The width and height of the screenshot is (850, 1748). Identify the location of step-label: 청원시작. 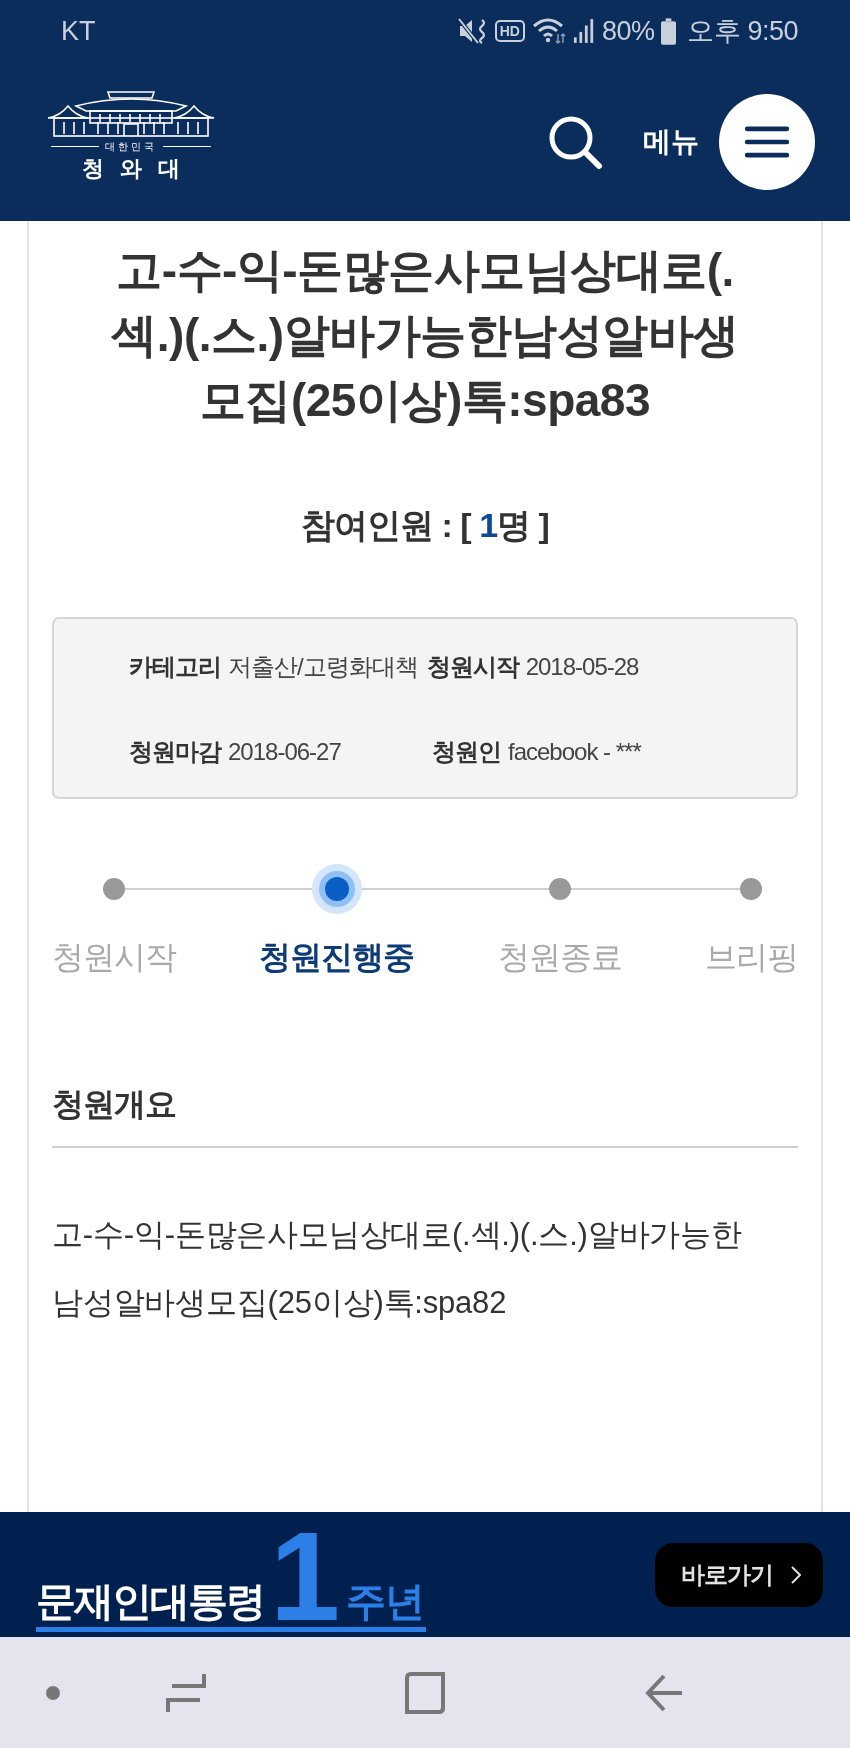
(114, 957).